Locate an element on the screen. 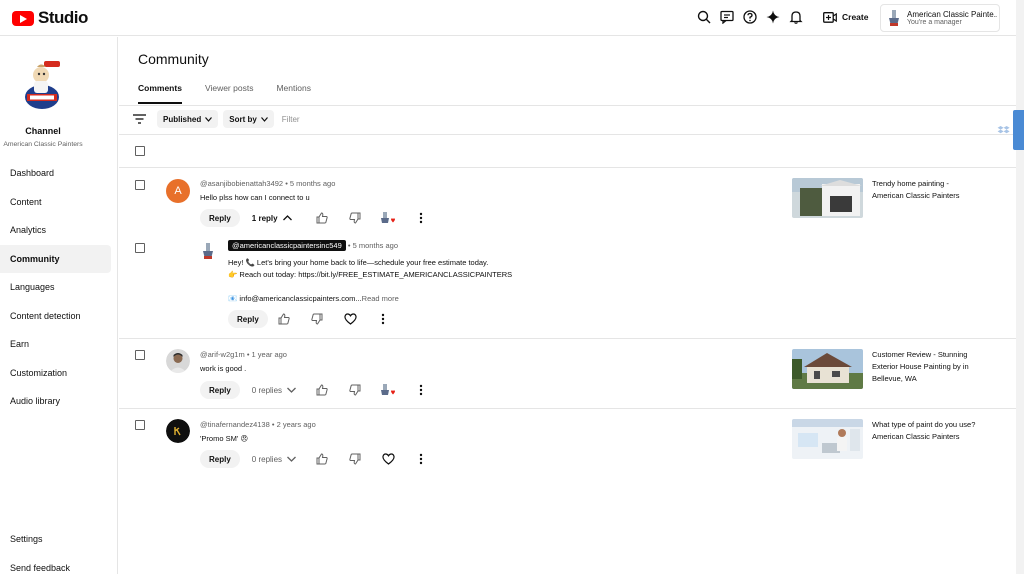 The image size is (1024, 582). sidebar-item-dashboard: Dashboard is located at coordinates (55, 173).